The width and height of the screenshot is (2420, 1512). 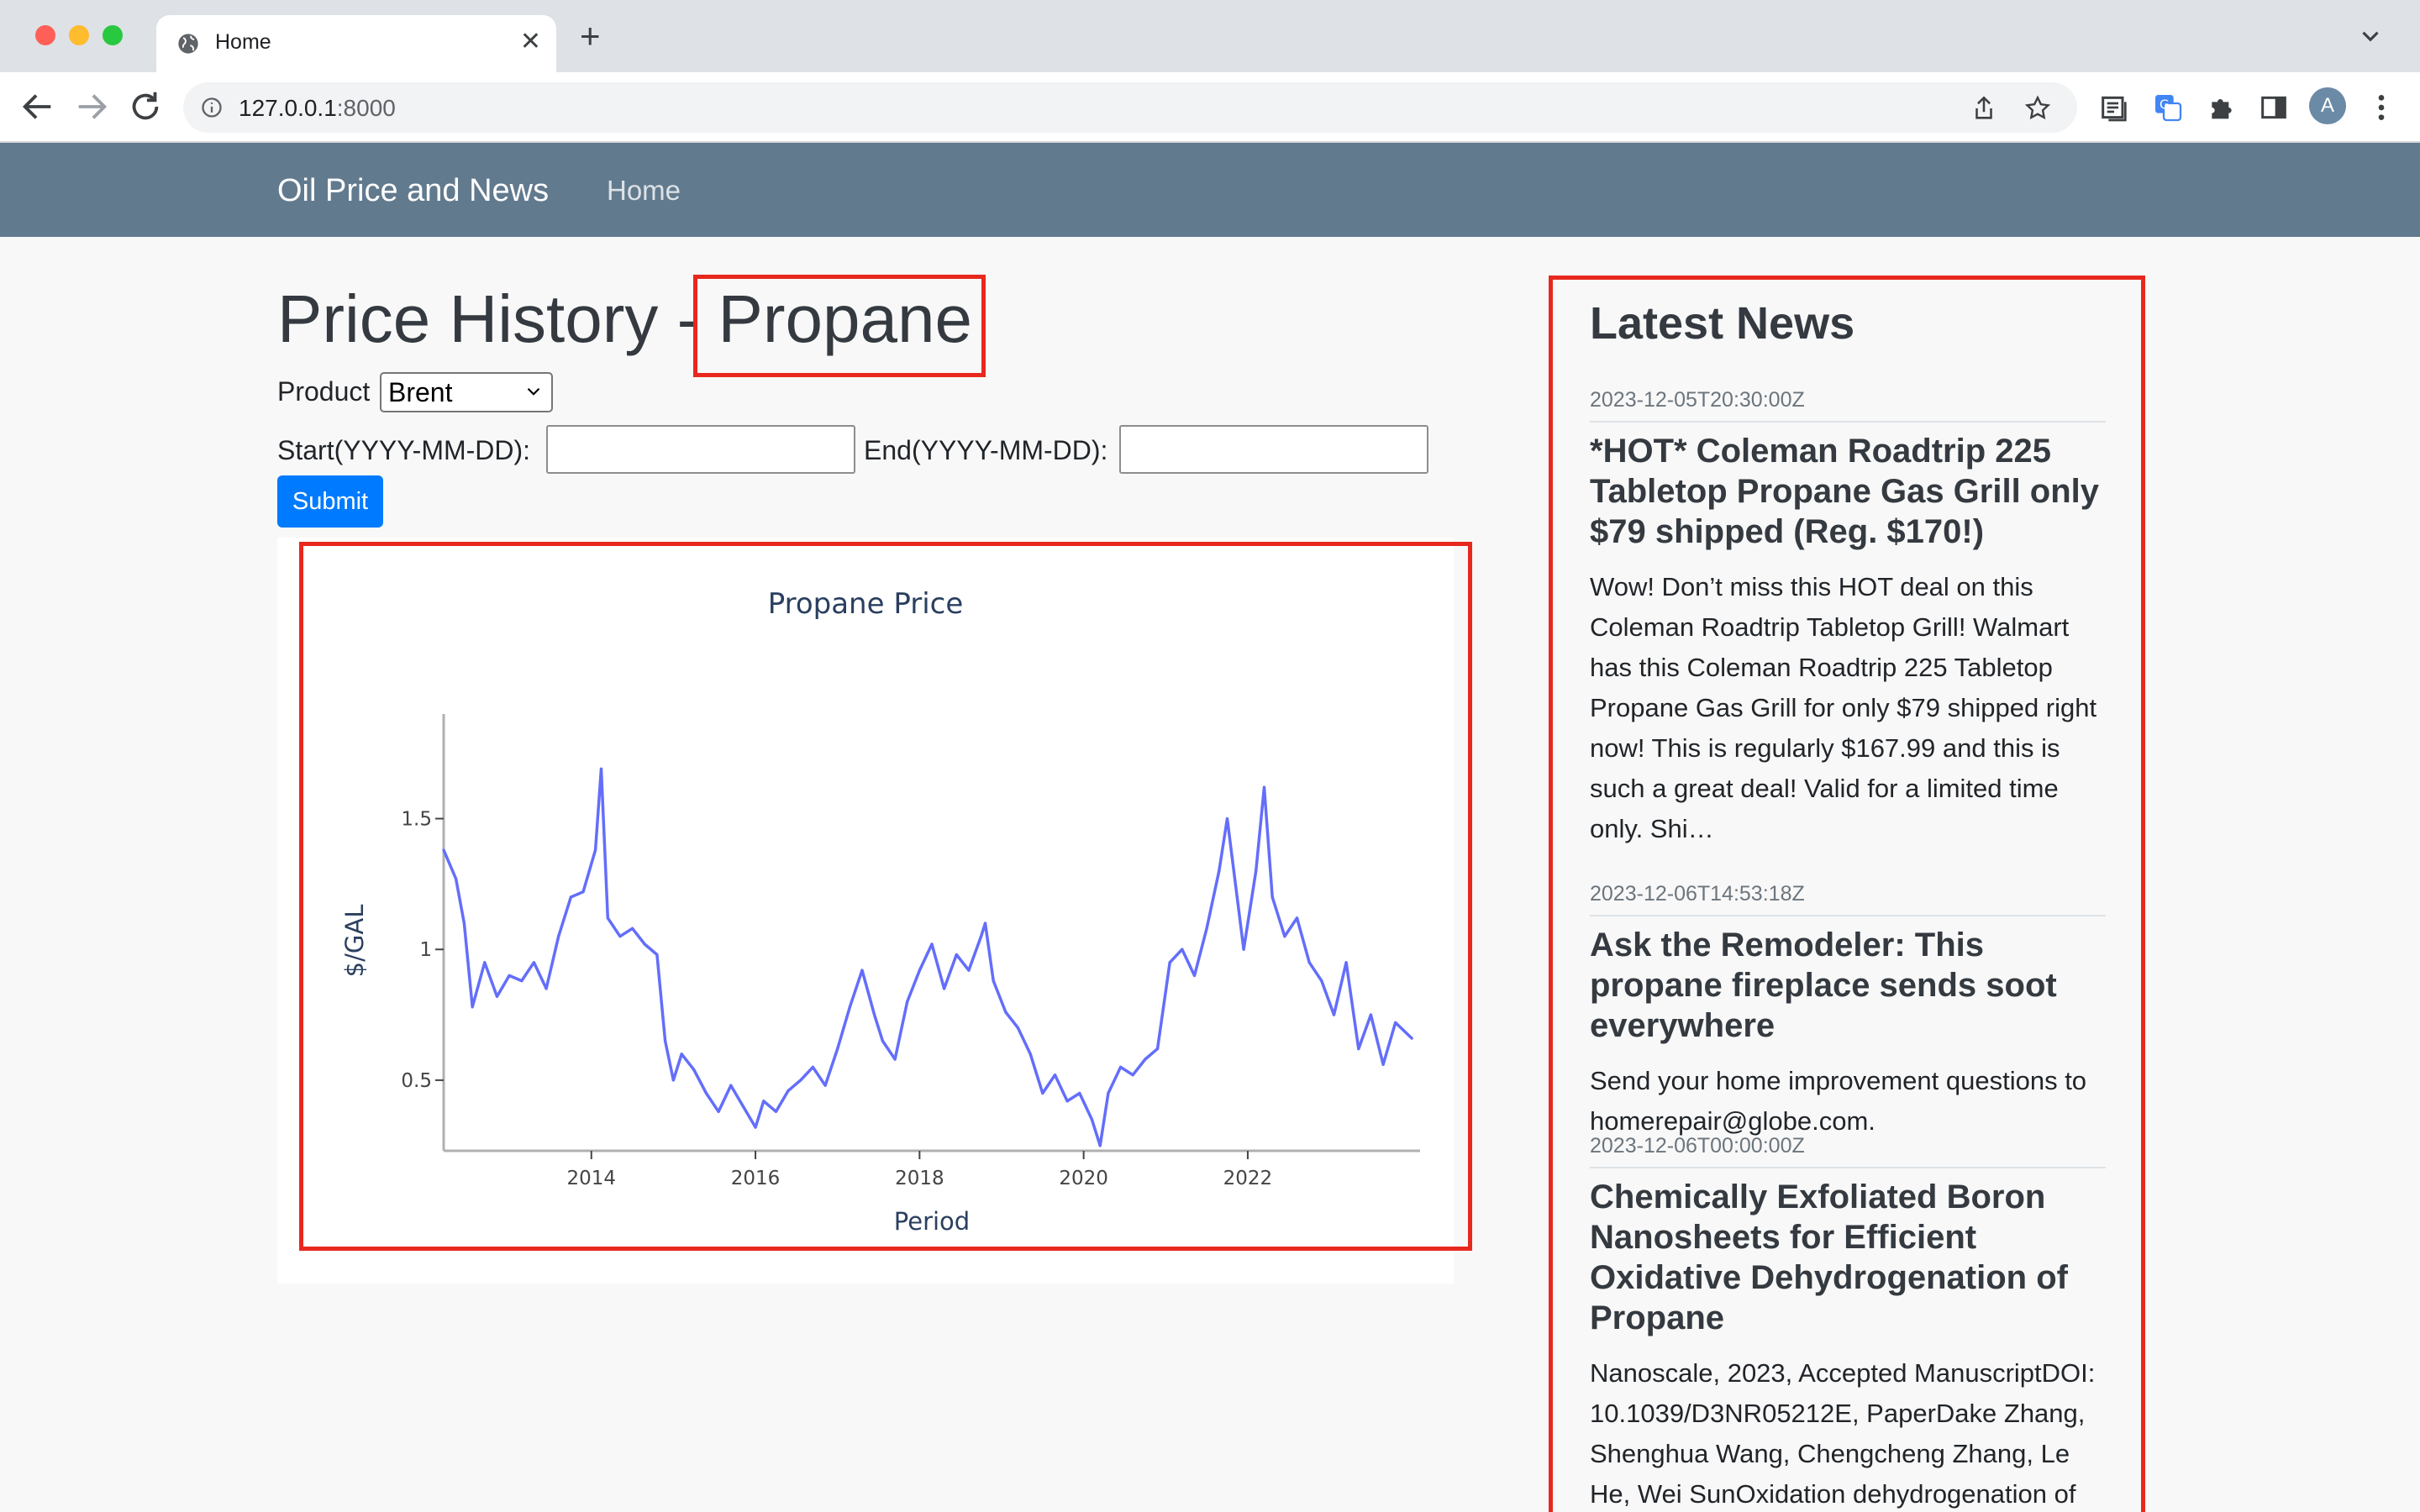 What do you see at coordinates (2221, 107) in the screenshot?
I see `extensions-puzzle-icon` at bounding box center [2221, 107].